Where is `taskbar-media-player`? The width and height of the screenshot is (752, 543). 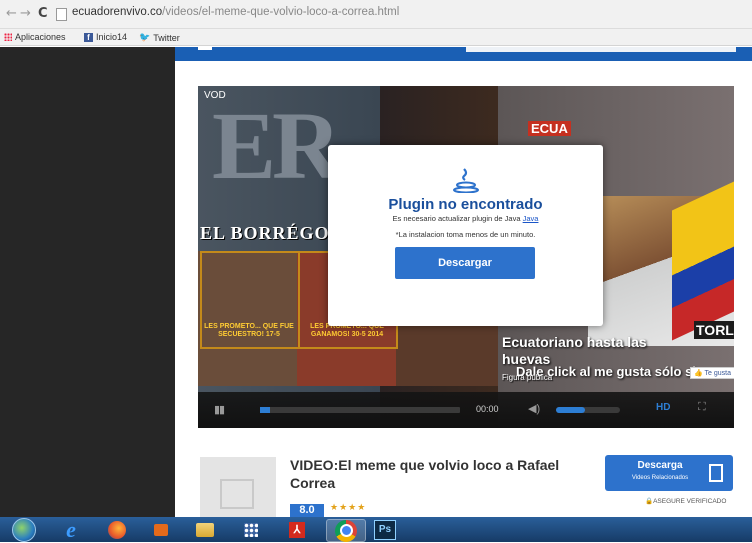
taskbar-media-player is located at coordinates (161, 529).